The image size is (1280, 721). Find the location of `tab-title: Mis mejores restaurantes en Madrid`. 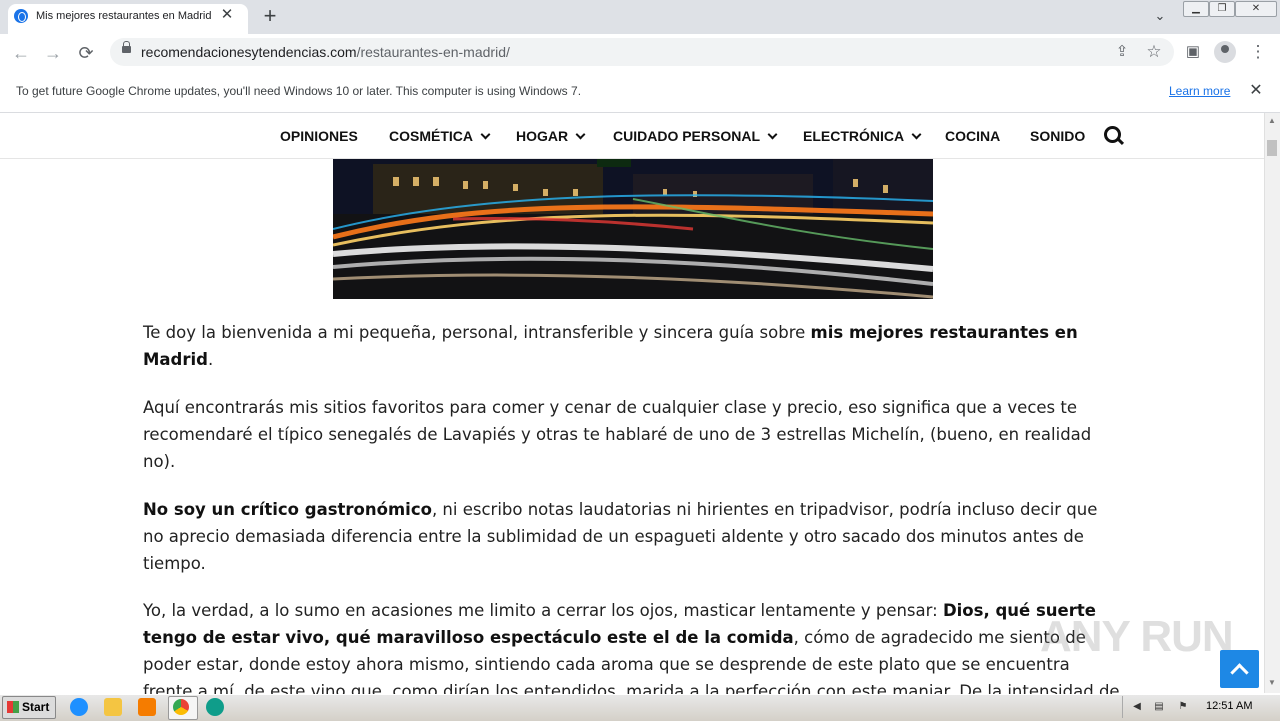

tab-title: Mis mejores restaurantes en Madrid is located at coordinates (124, 16).